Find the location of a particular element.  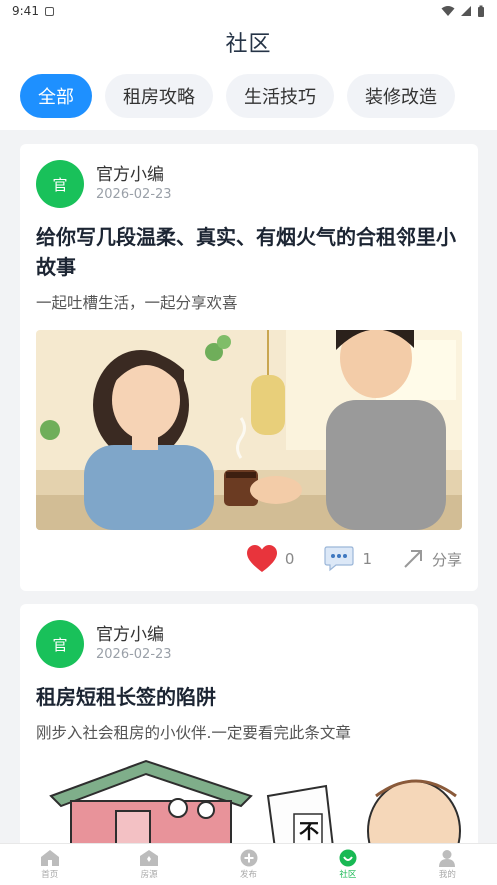

nav-label: 发布 is located at coordinates (249, 875).